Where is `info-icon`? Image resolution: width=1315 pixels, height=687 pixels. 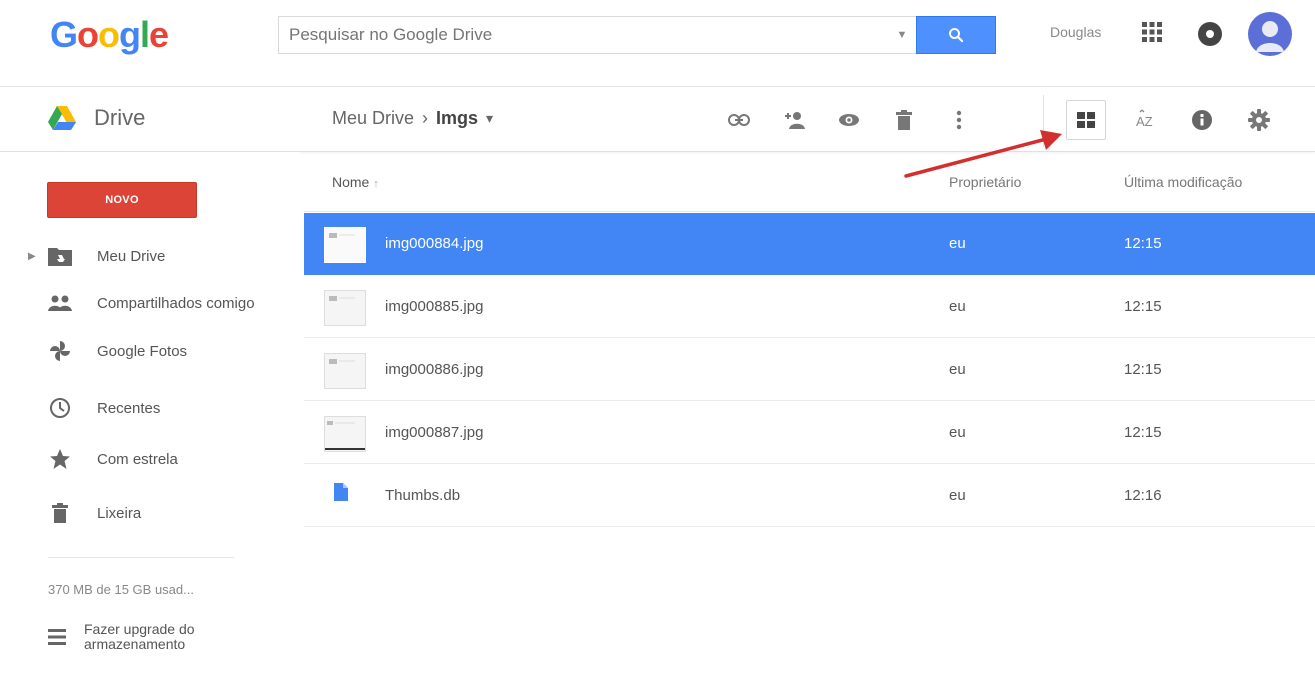 info-icon is located at coordinates (1202, 120).